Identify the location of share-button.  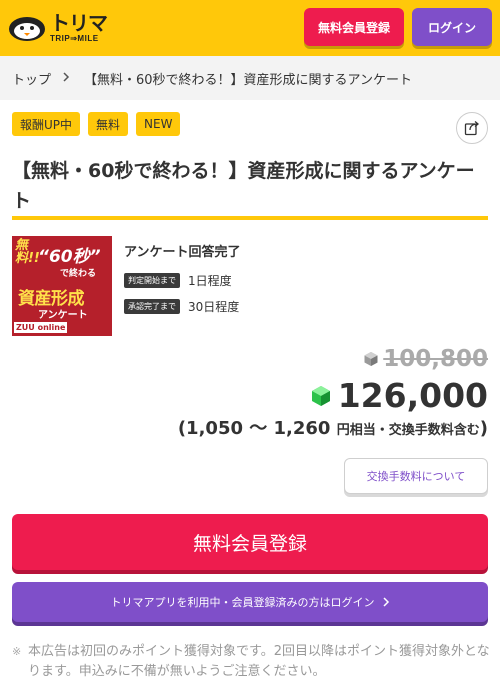
(472, 128).